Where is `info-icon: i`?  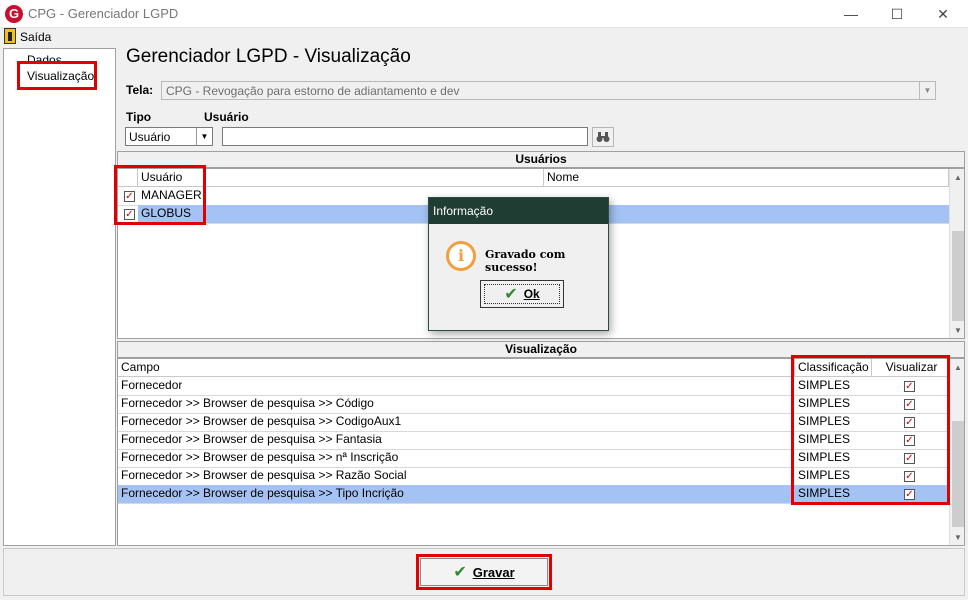
info-icon: i is located at coordinates (461, 256).